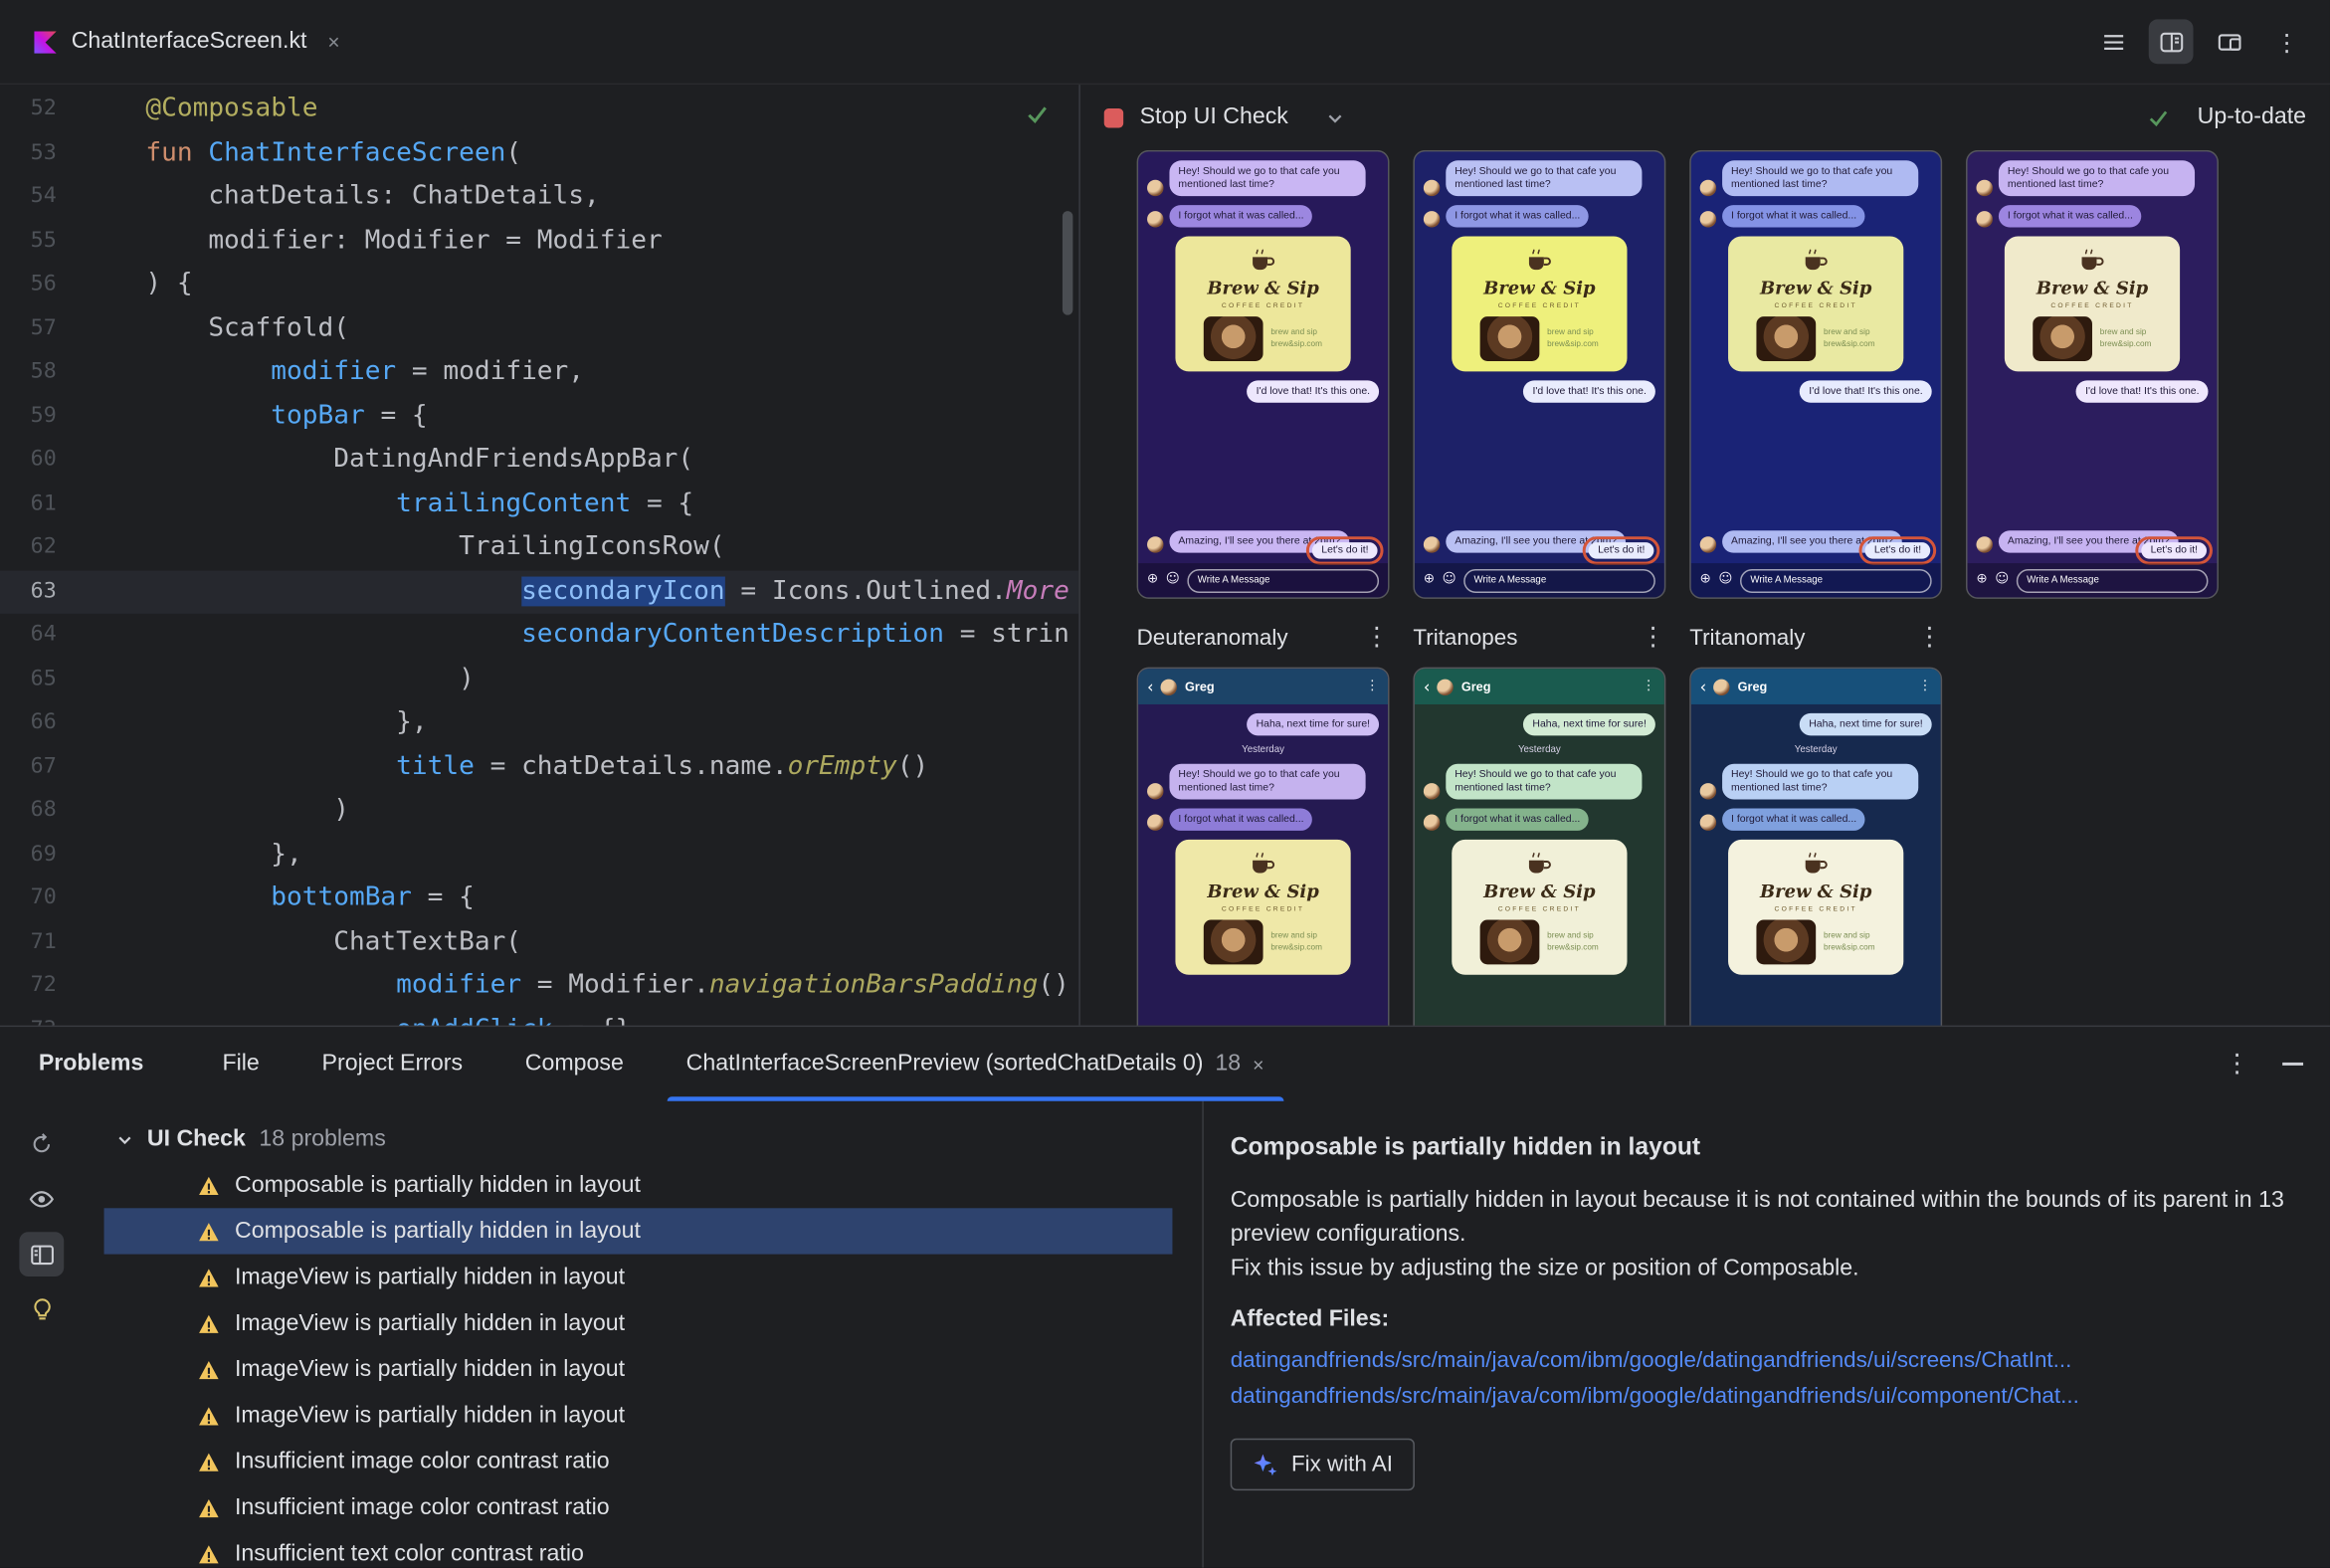 This screenshot has height=1568, width=2330. Describe the element at coordinates (42, 109) in the screenshot. I see `line-number: 52` at that location.